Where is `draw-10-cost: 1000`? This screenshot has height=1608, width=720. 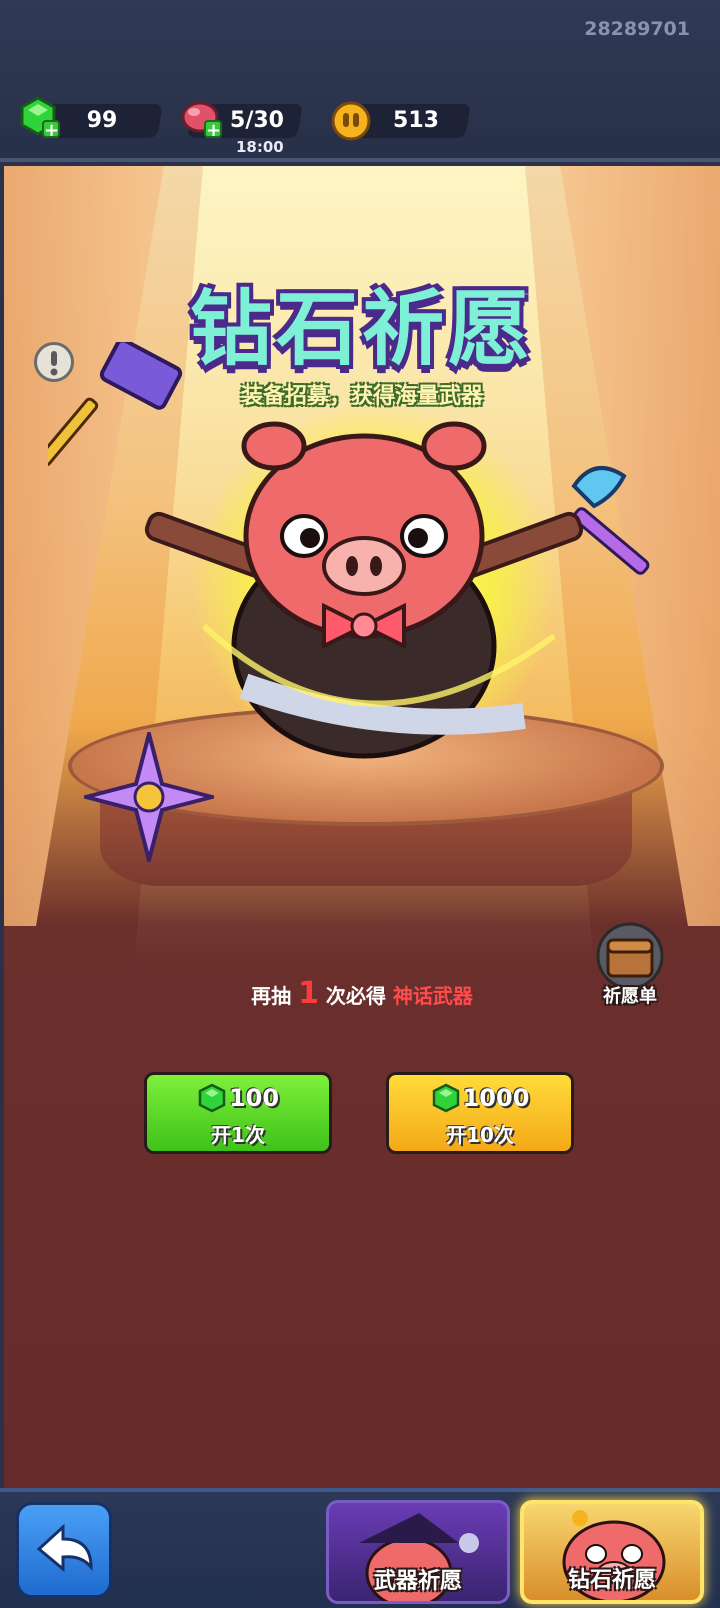 draw-10-cost: 1000 is located at coordinates (496, 1098).